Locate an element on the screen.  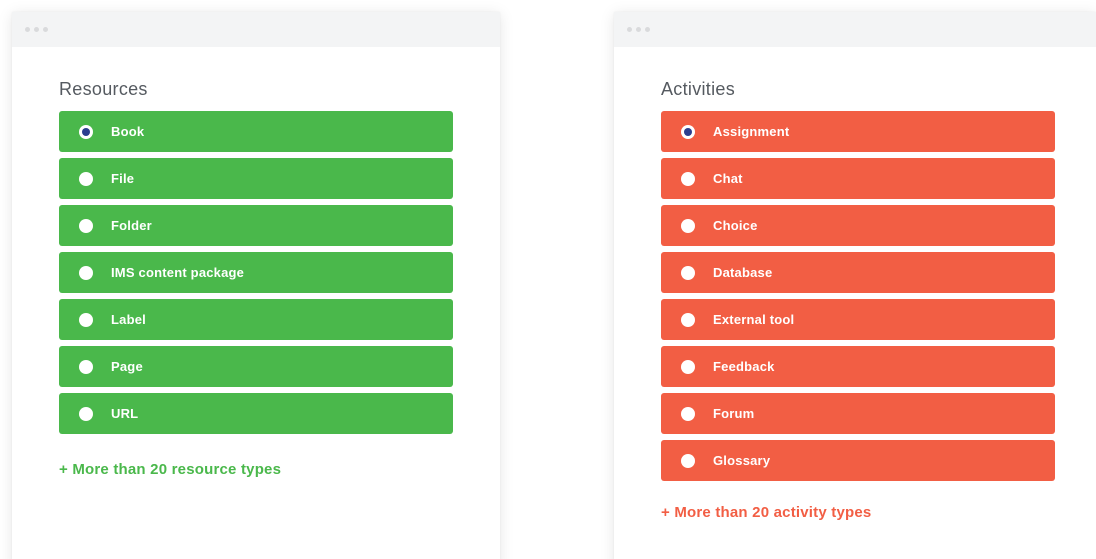
resource-item-file: File is located at coordinates (256, 178).